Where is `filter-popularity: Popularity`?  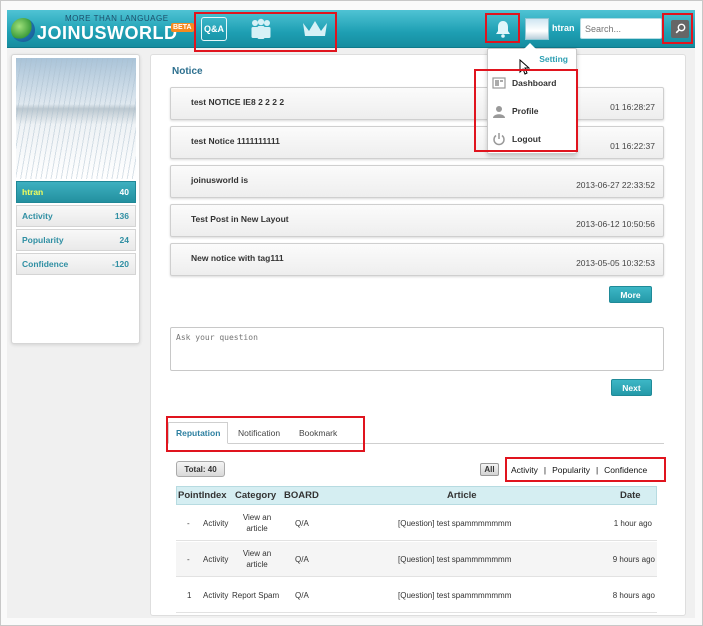
filter-popularity: Popularity is located at coordinates (571, 470).